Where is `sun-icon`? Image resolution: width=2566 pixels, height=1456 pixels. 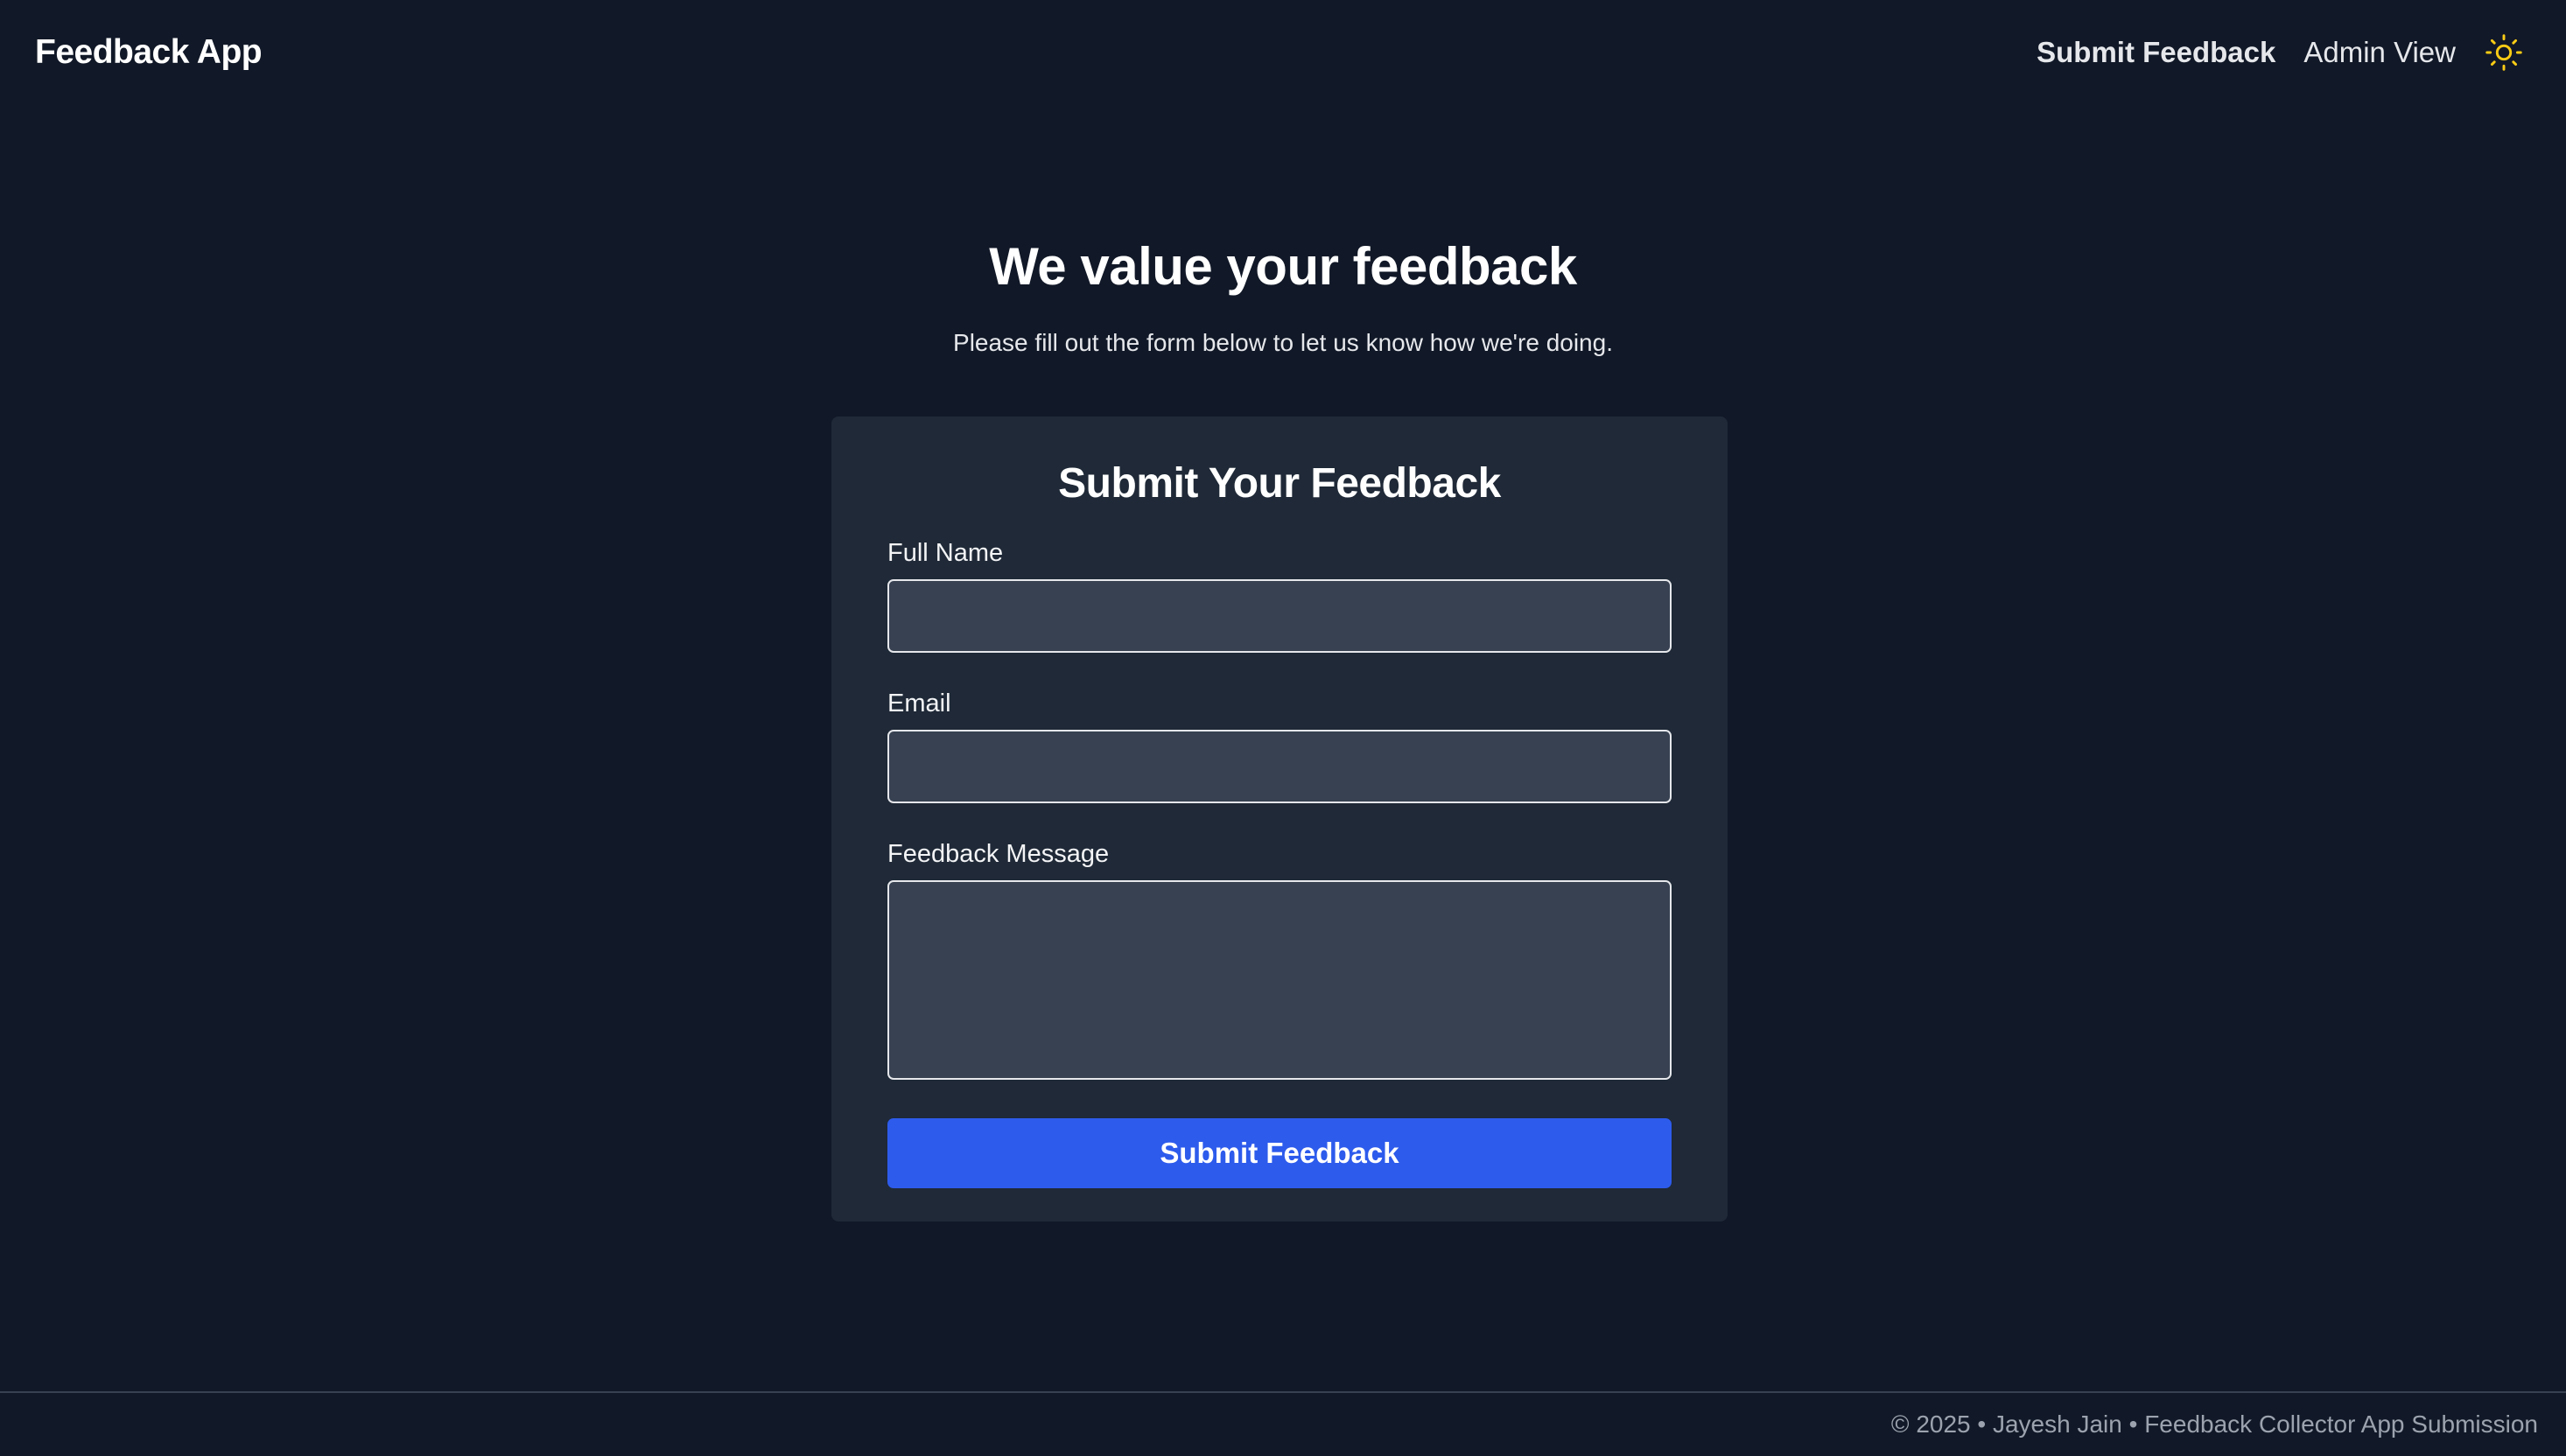 sun-icon is located at coordinates (2503, 52).